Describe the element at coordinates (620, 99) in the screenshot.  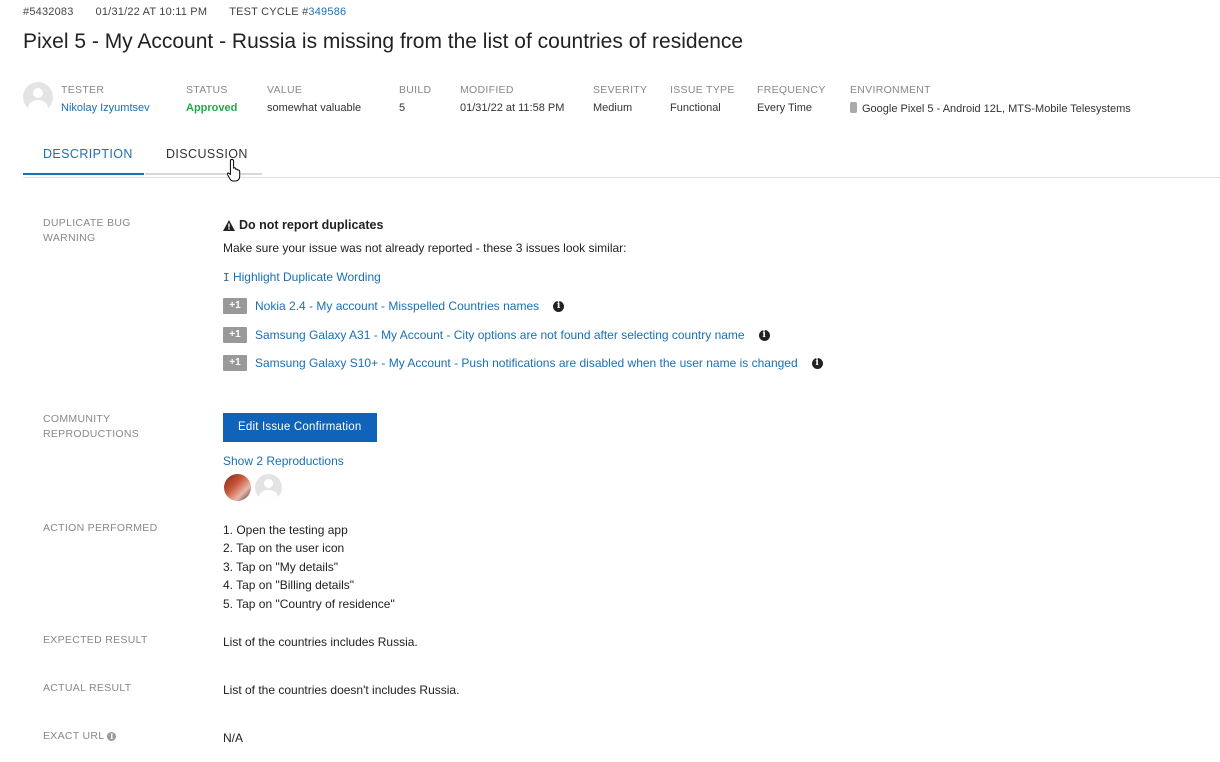
I see `field-severity: SEVERITY Medium` at that location.